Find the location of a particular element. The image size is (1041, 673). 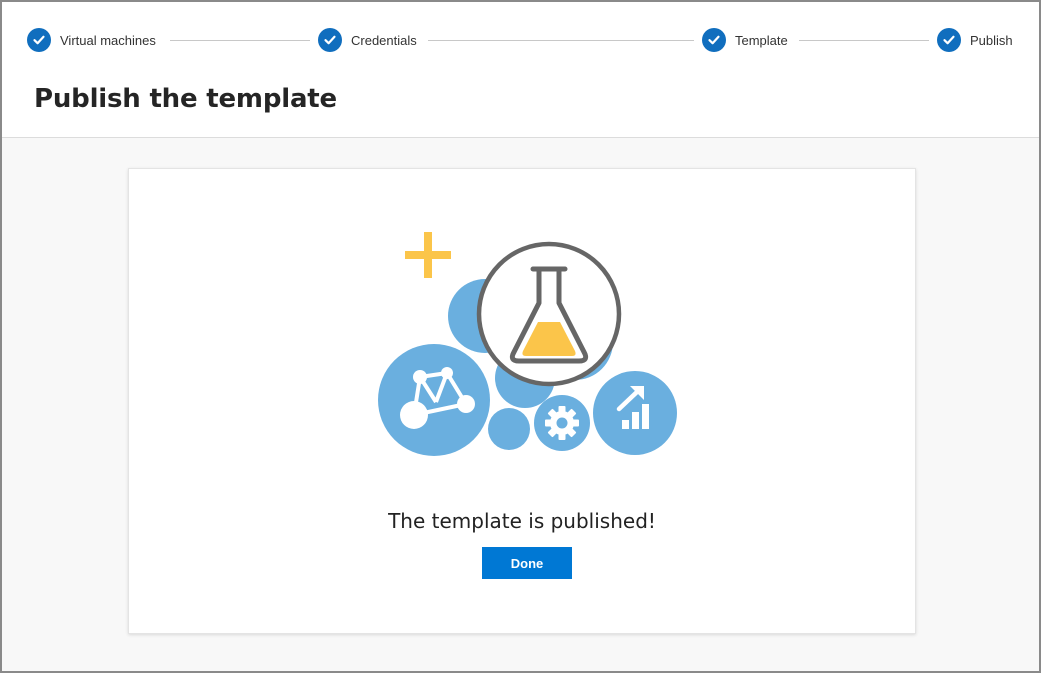

bubble is located at coordinates (509, 429).